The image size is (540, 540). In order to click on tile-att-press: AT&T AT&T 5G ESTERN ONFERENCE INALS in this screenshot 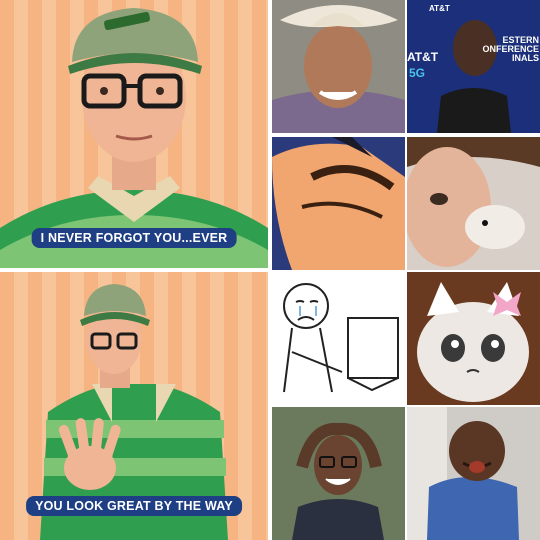, I will do `click(473, 66)`.